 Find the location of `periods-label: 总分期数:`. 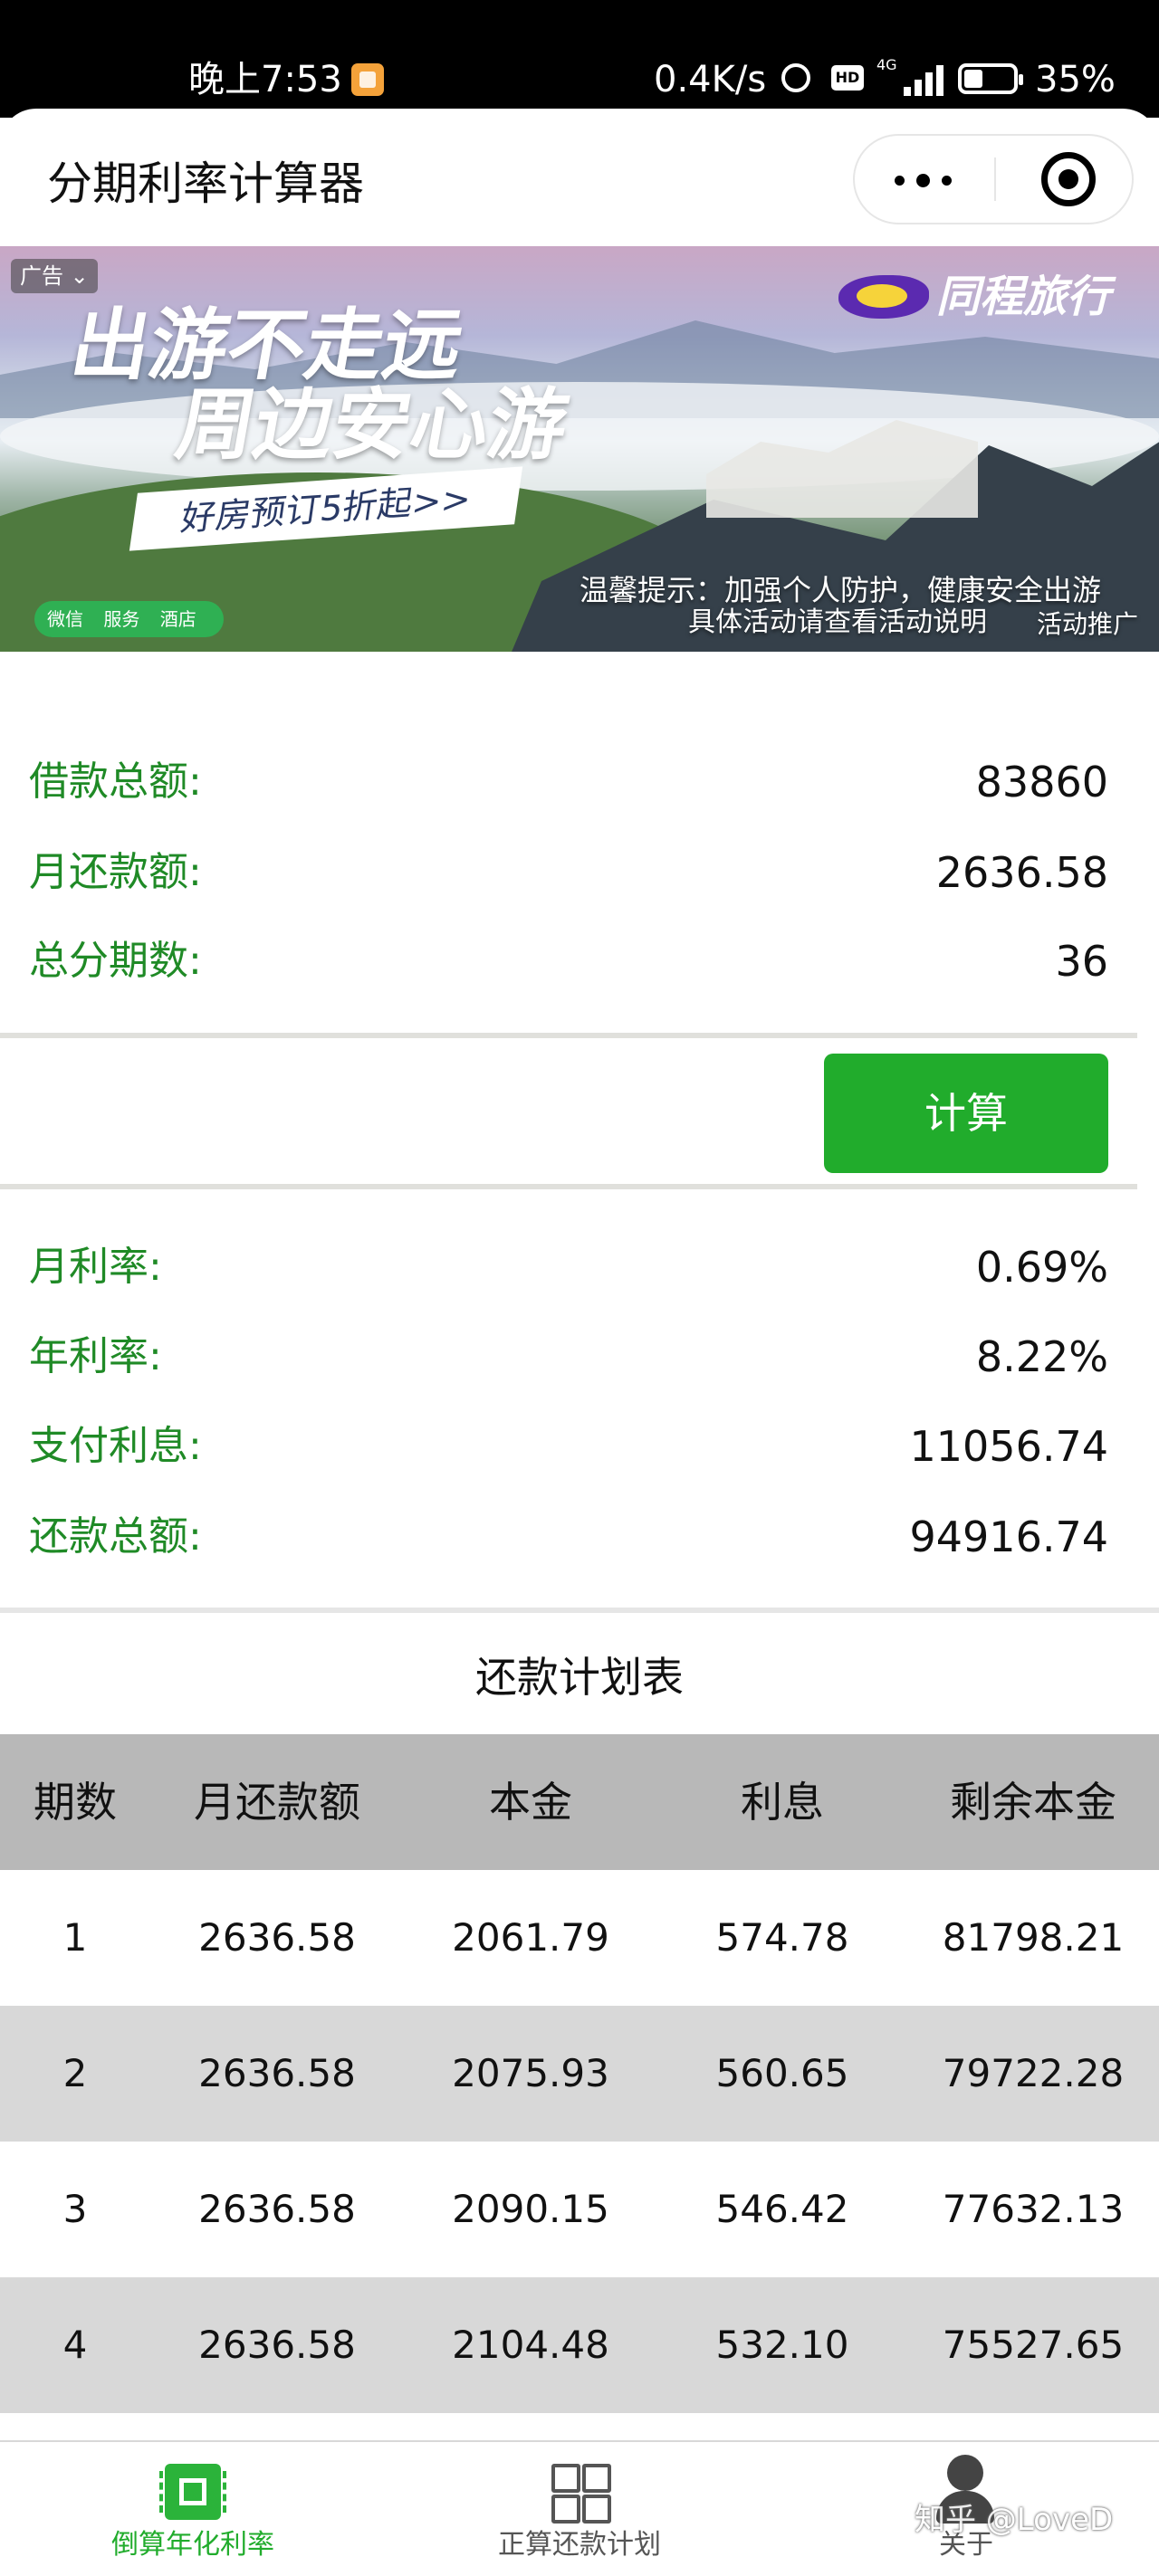

periods-label: 总分期数: is located at coordinates (115, 961).